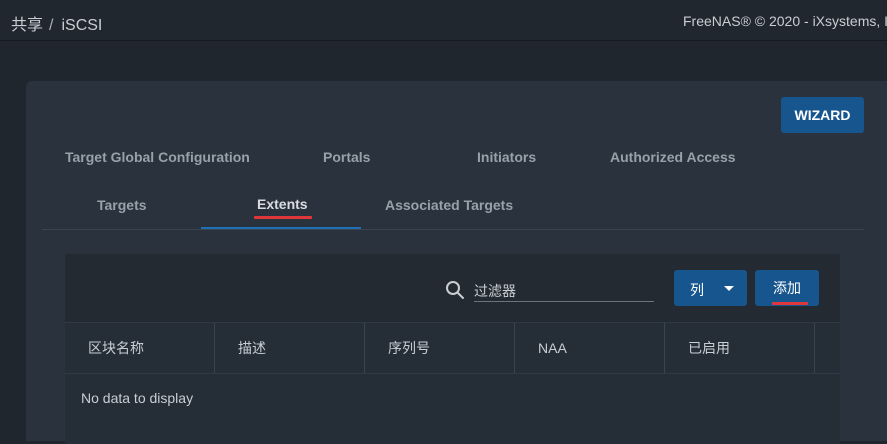 The height and width of the screenshot is (444, 887). Describe the element at coordinates (673, 157) in the screenshot. I see `tab-authorized-access: Authorized Access` at that location.